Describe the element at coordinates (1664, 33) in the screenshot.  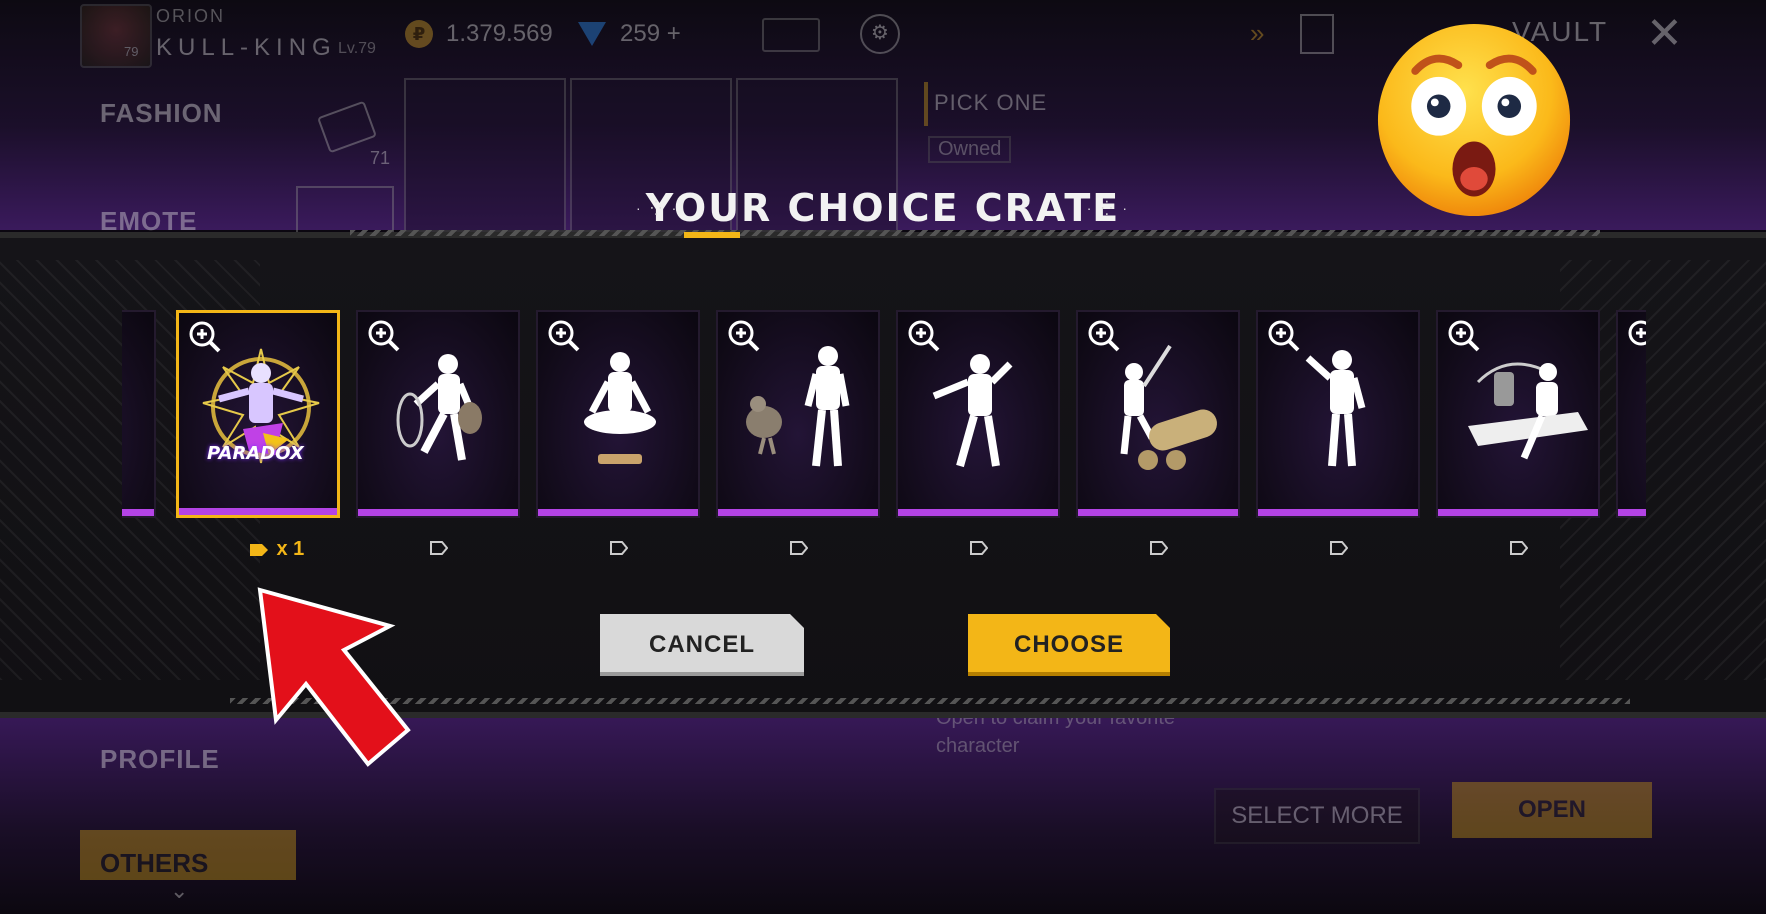
I see `close-icon: ✕` at that location.